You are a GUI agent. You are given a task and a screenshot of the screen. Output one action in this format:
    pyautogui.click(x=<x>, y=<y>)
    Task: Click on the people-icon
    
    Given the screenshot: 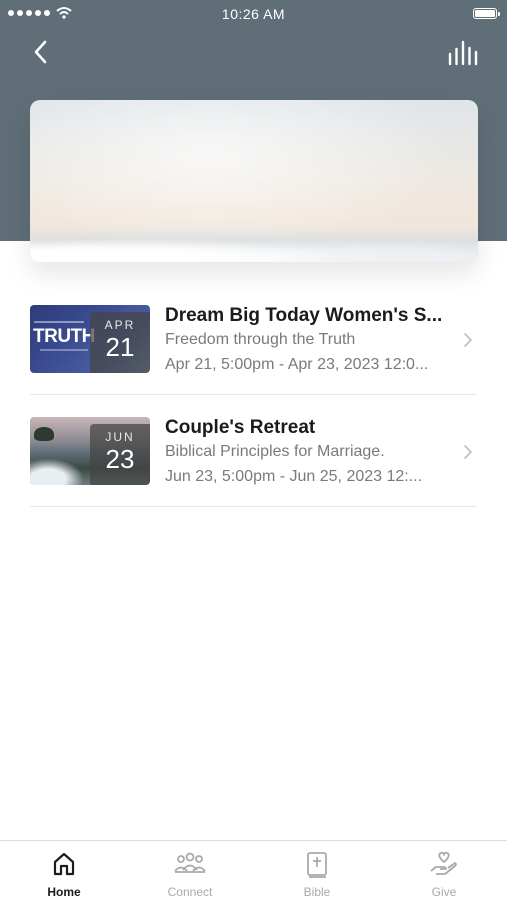 What is the action you would take?
    pyautogui.click(x=190, y=862)
    